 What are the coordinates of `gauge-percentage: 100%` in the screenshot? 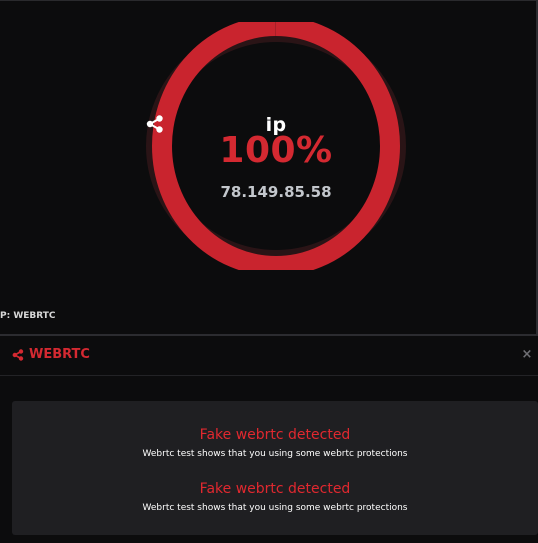 It's located at (276, 150).